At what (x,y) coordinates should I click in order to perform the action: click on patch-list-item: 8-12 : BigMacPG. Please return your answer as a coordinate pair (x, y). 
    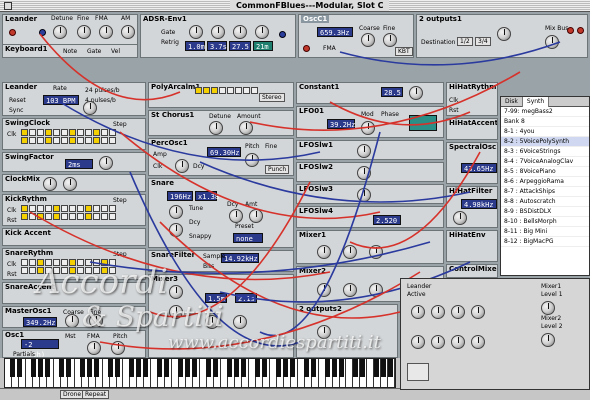
    Looking at the image, I should click on (545, 242).